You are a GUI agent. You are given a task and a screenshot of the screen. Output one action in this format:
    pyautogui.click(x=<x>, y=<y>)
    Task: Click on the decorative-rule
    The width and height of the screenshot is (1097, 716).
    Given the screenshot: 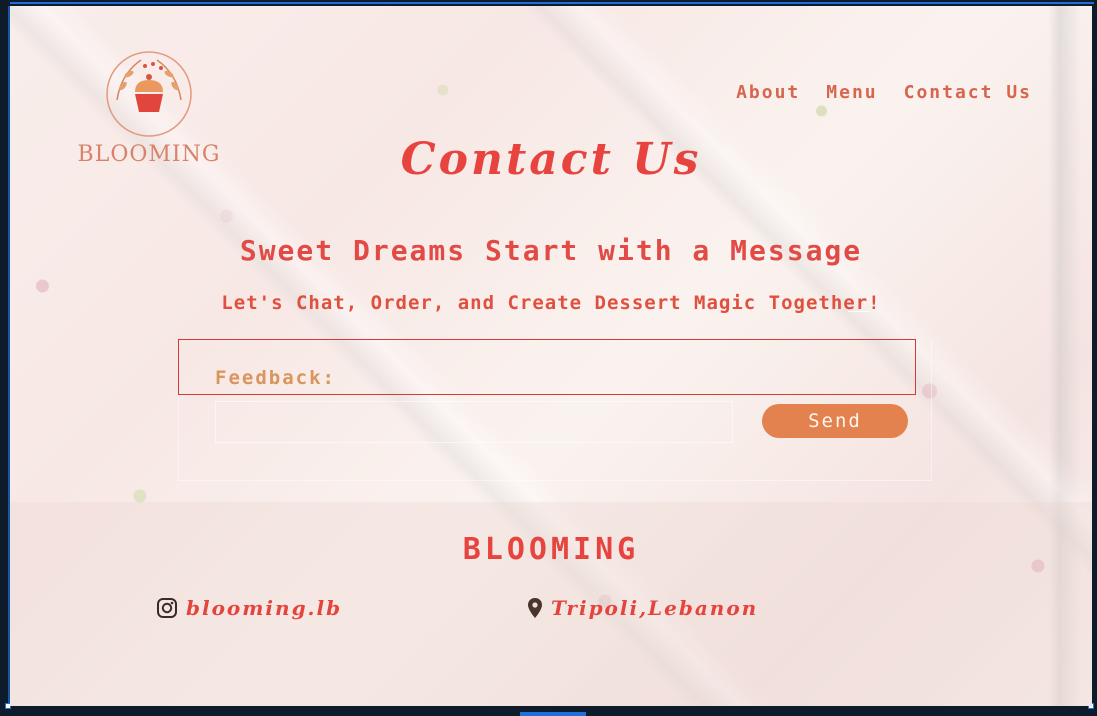 What is the action you would take?
    pyautogui.click(x=859, y=311)
    